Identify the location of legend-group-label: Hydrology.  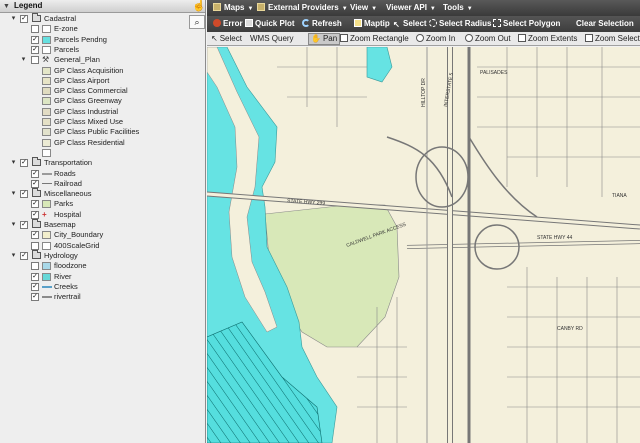
(61, 255).